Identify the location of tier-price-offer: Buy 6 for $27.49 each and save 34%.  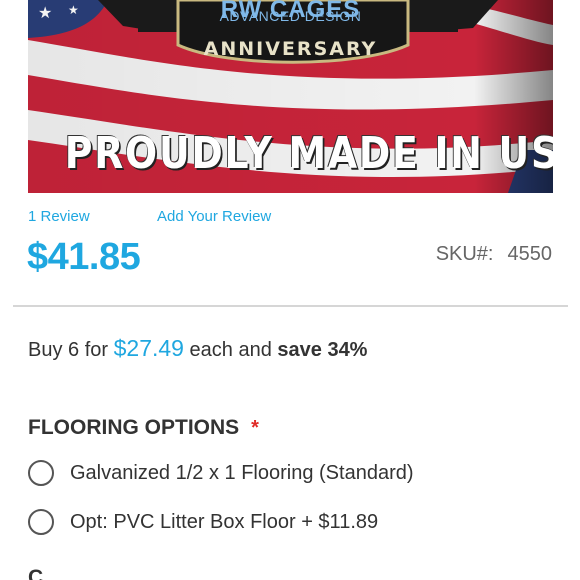
(197, 348).